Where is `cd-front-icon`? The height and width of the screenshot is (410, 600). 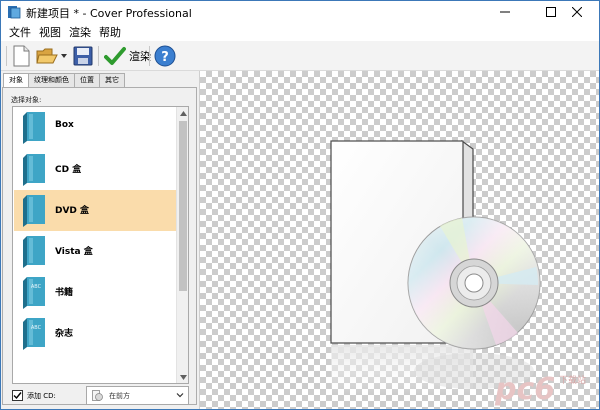 cd-front-icon is located at coordinates (97, 395).